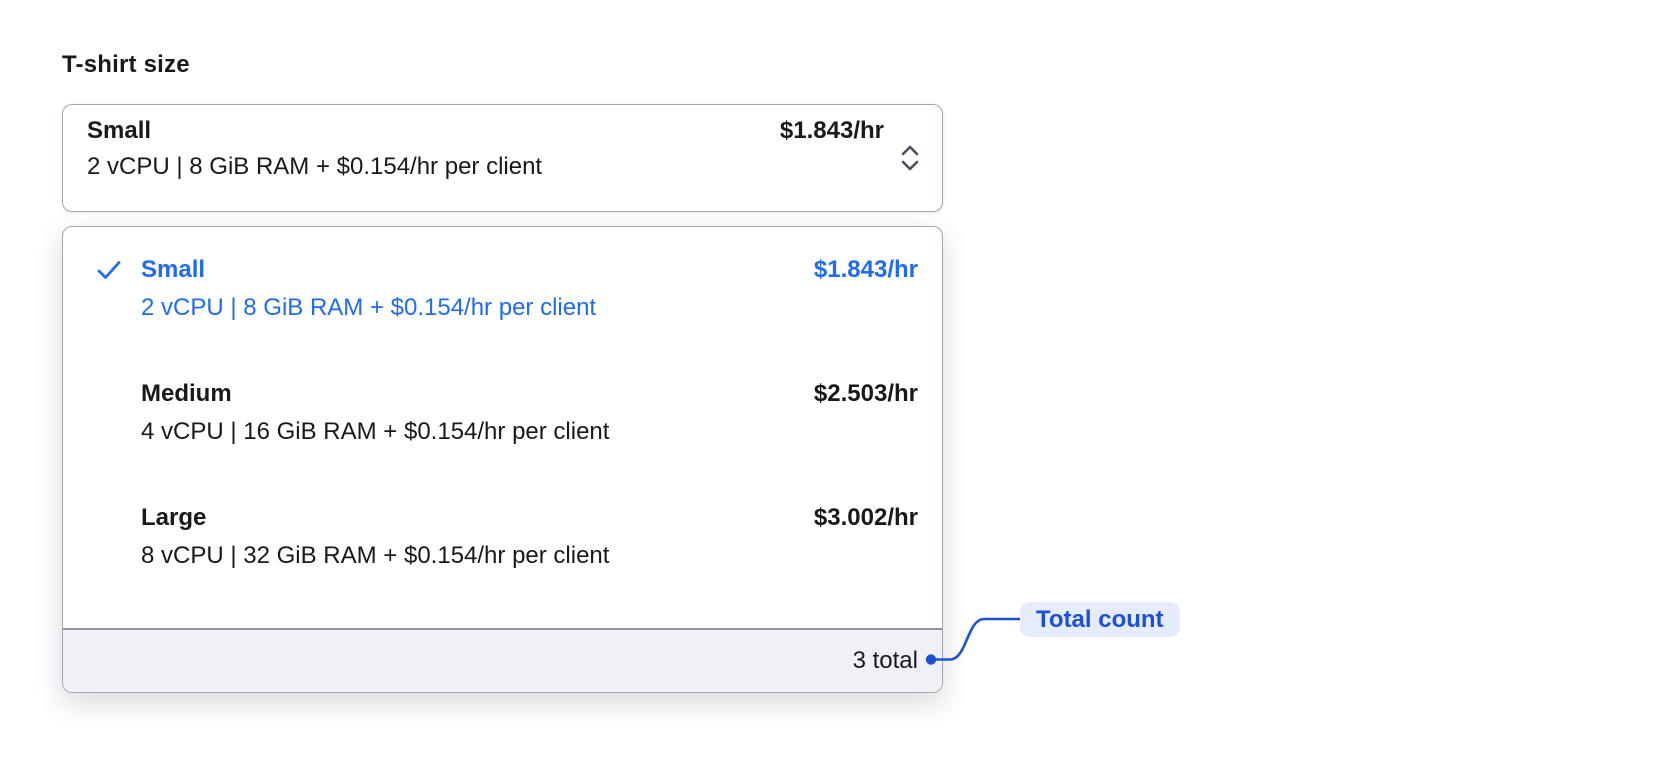 The width and height of the screenshot is (1672, 758). What do you see at coordinates (186, 393) in the screenshot?
I see `option-name: Medium` at bounding box center [186, 393].